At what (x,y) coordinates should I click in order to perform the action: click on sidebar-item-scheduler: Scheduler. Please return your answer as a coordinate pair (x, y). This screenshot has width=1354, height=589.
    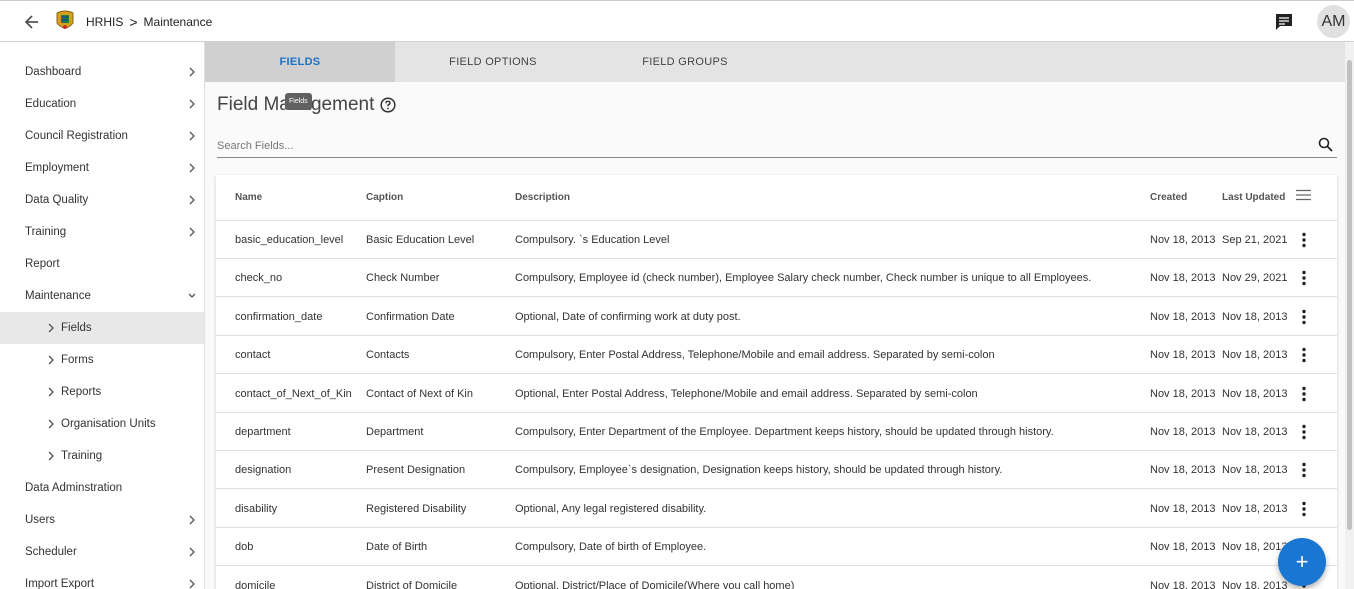
    Looking at the image, I should click on (102, 552).